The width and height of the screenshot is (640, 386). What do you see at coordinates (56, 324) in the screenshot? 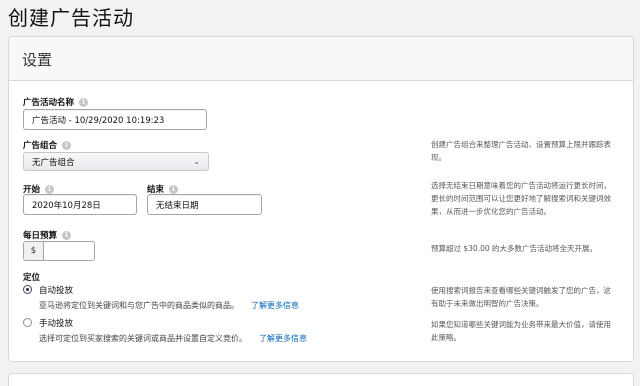
I see `manual-targeting-title: 手动投放` at bounding box center [56, 324].